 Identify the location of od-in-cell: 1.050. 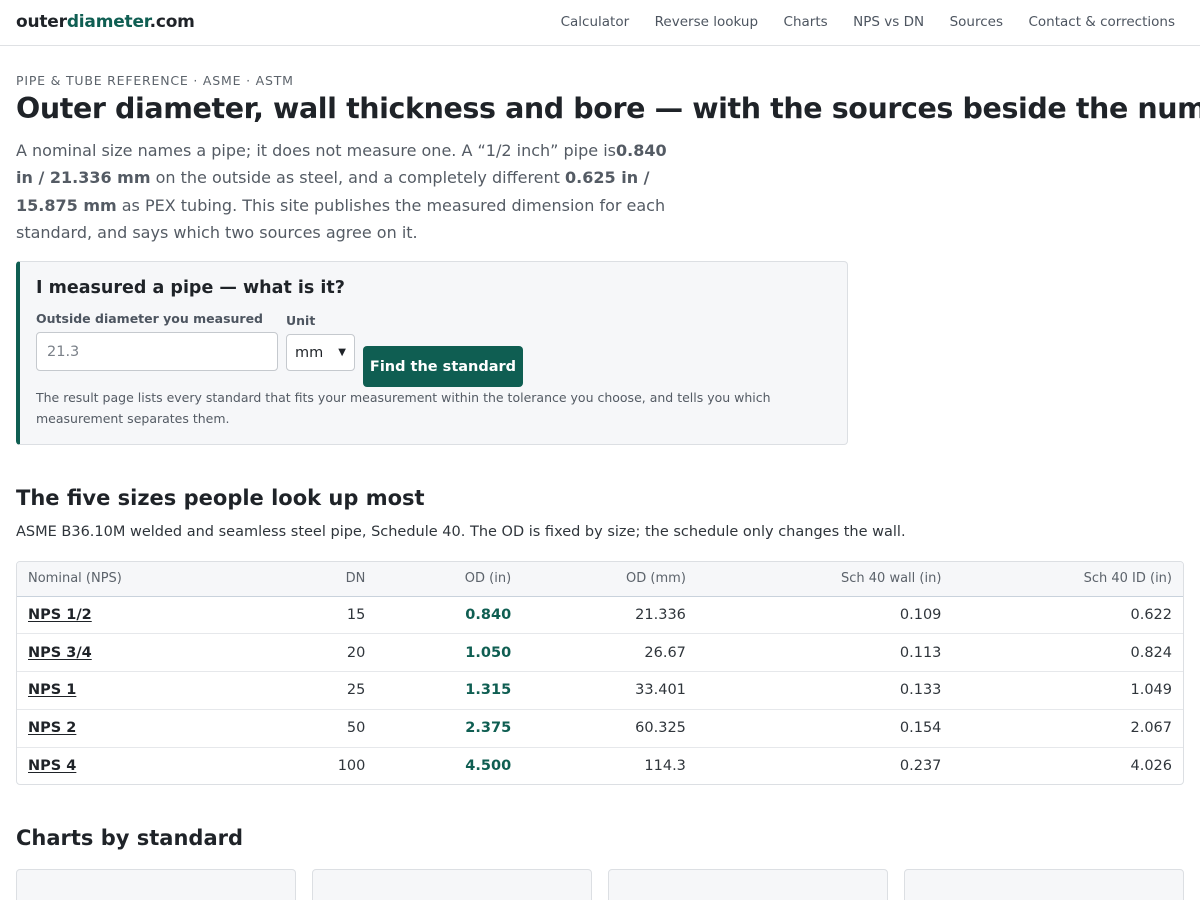
(488, 652).